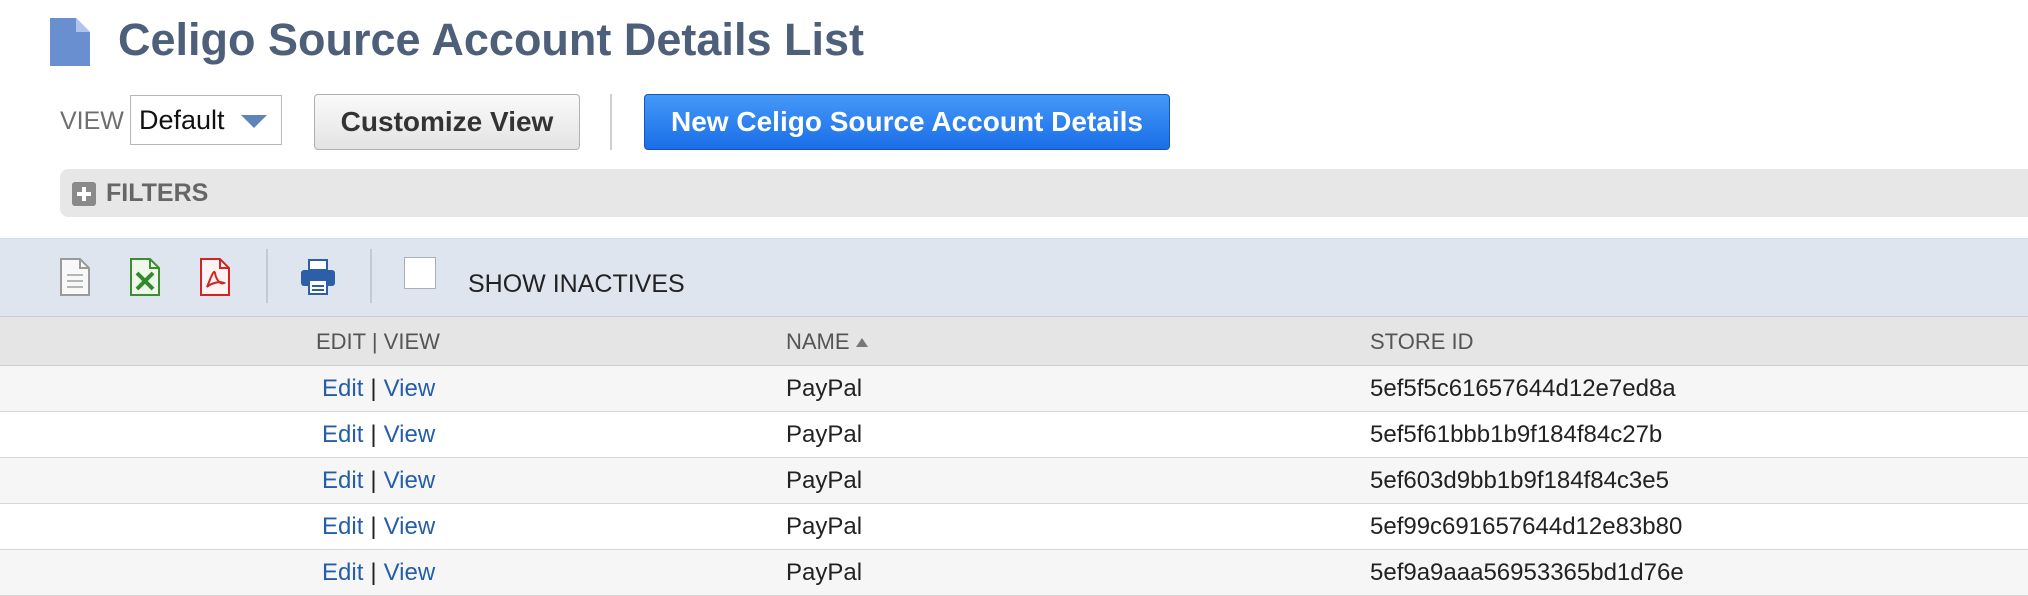  I want to click on filters-label: FILTERS, so click(157, 193).